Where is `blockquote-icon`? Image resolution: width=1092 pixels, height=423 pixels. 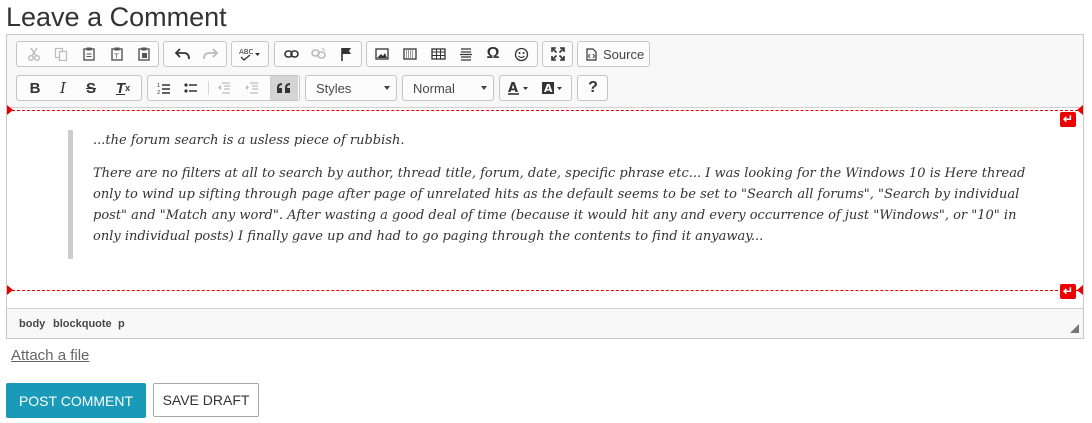
blockquote-icon is located at coordinates (284, 88).